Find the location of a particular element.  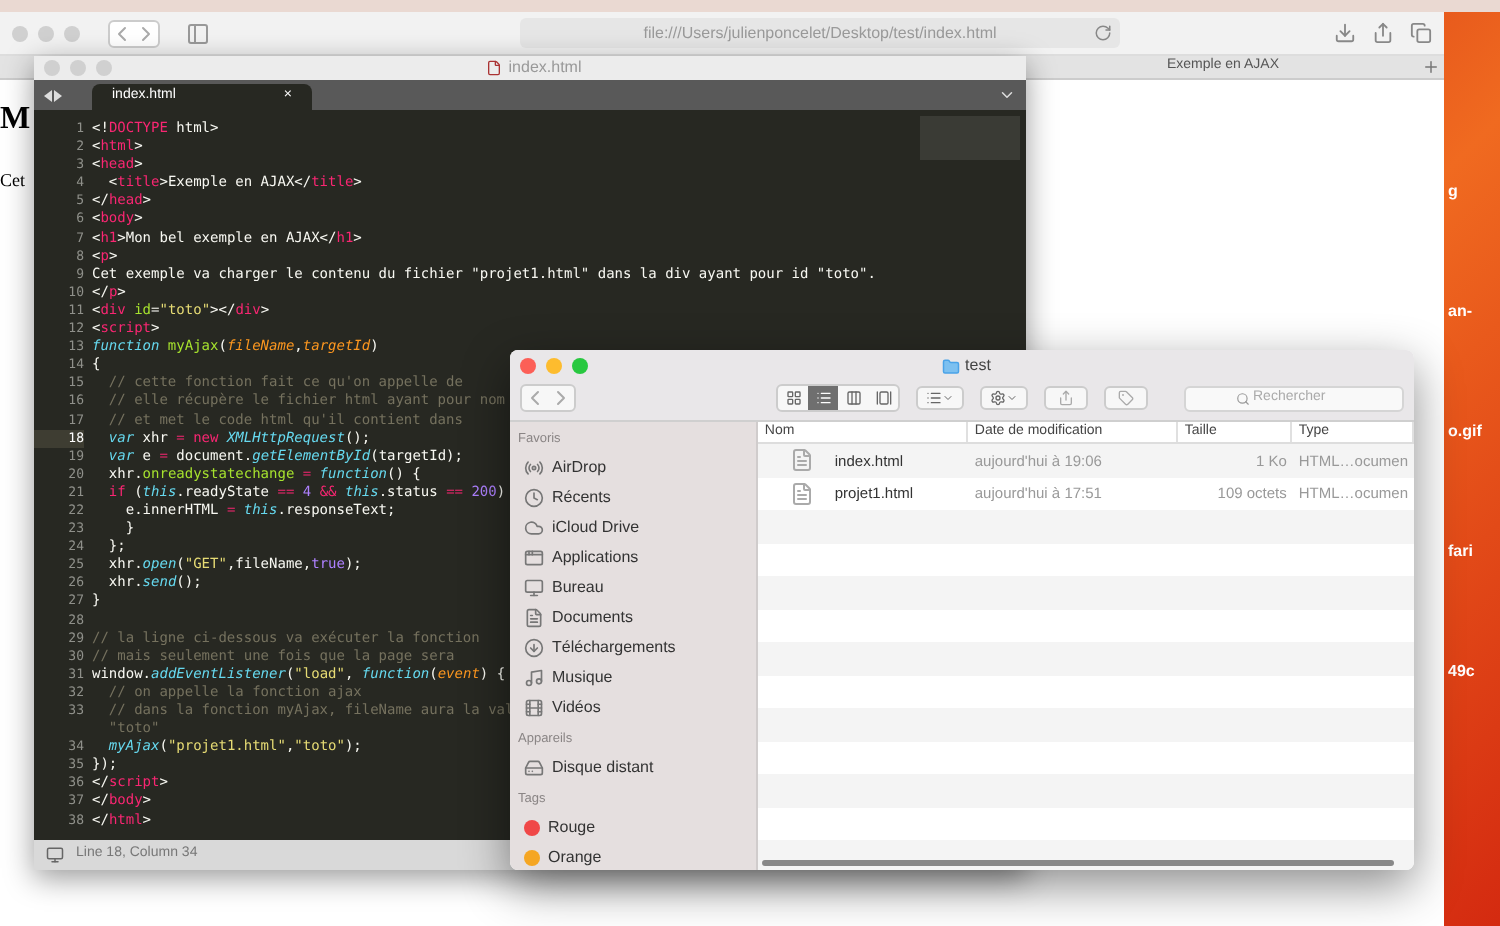

sidebar-item: iCloud Drive is located at coordinates (596, 528).